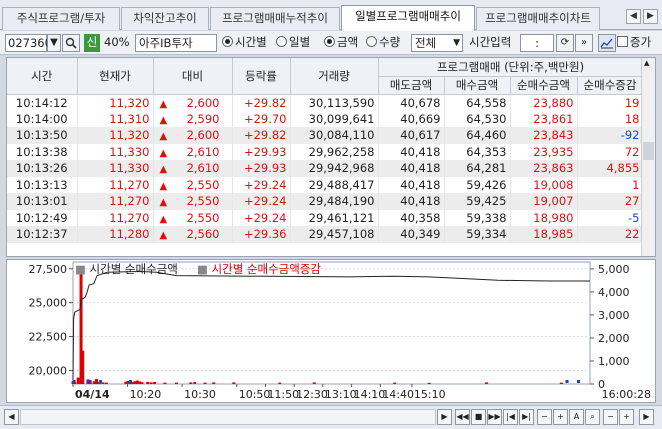  I want to click on time-input-field: :, so click(537, 43).